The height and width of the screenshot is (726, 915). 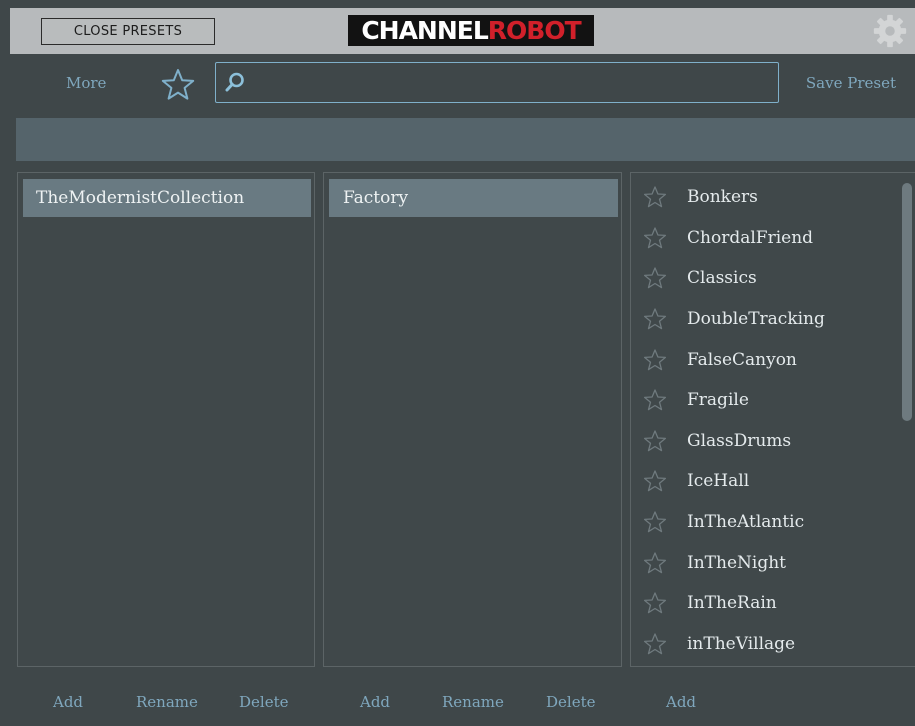 I want to click on channelrobot-logo: CHANNEL ROBOT, so click(x=471, y=30).